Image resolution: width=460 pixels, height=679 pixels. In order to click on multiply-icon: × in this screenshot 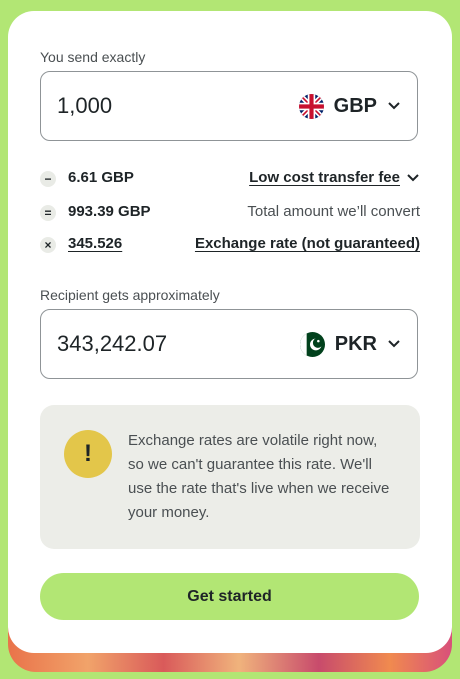, I will do `click(48, 245)`.